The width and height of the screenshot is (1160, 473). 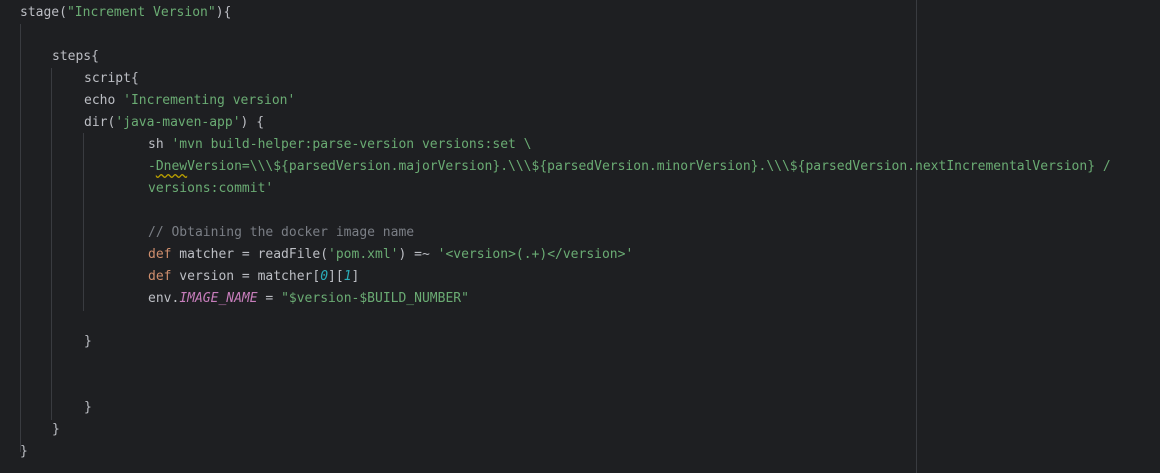 I want to click on spelling-warning: Dnew, so click(x=171, y=166).